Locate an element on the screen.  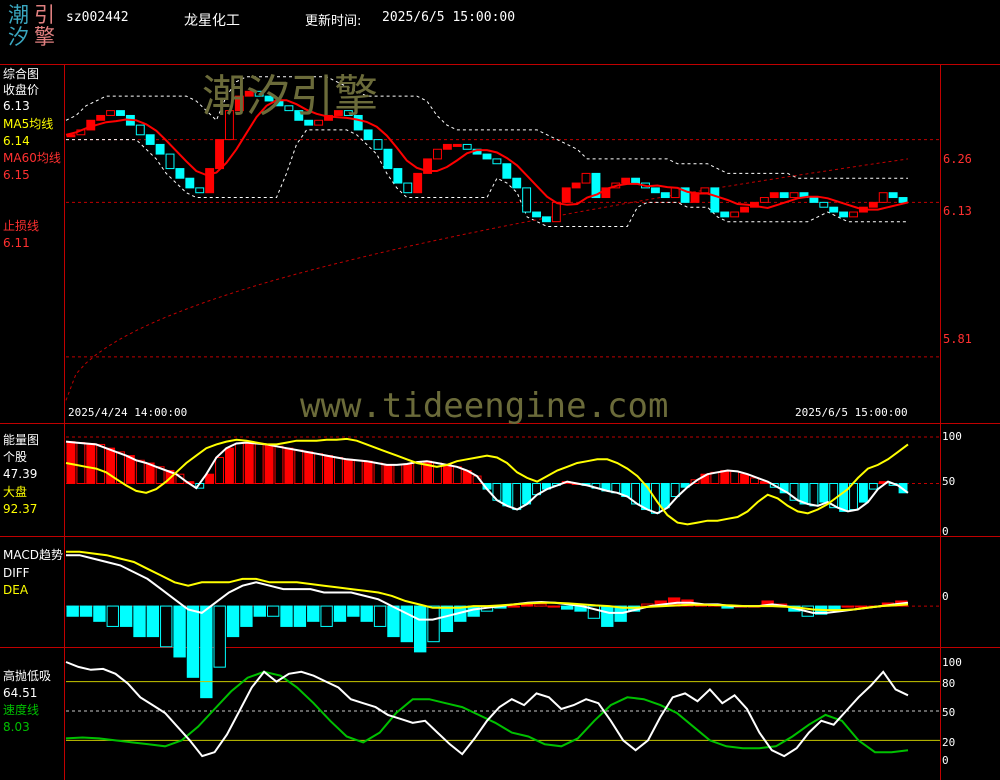
energy-tick-50: 50 is located at coordinates (949, 481).